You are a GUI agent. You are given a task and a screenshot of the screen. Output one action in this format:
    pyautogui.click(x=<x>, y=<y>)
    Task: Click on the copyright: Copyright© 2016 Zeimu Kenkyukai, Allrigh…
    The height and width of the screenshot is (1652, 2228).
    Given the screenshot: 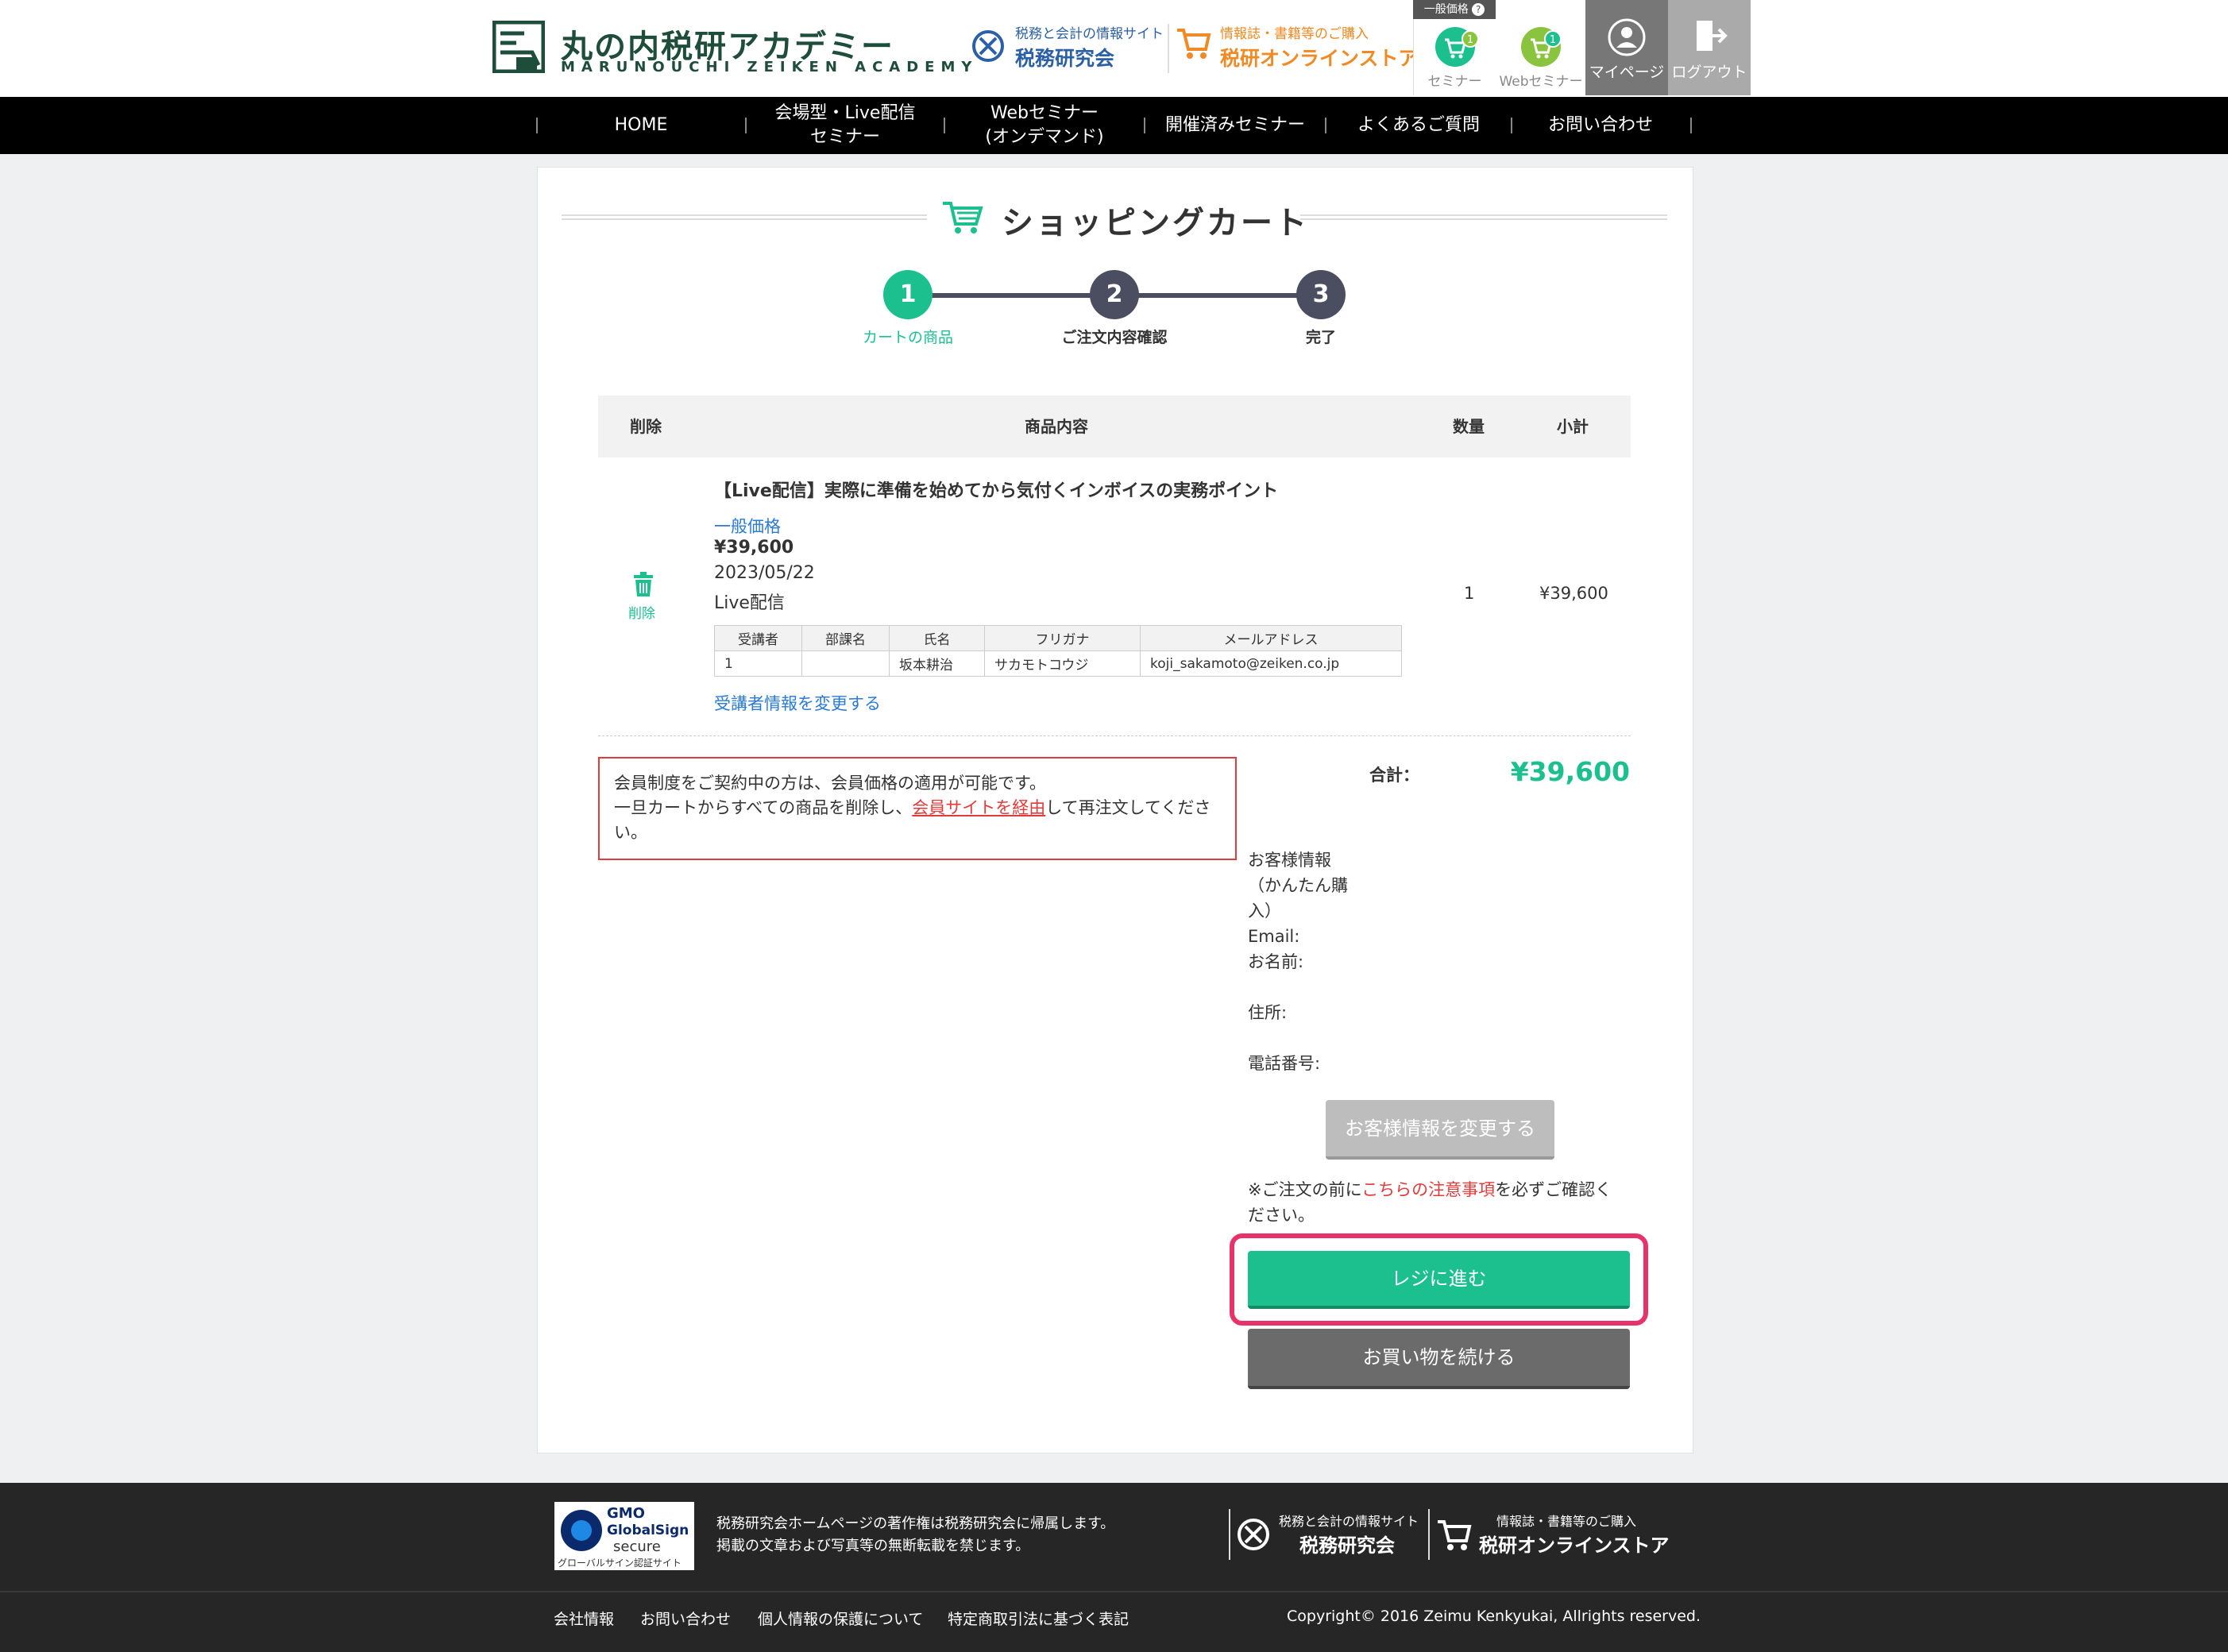 What is the action you would take?
    pyautogui.click(x=1494, y=1616)
    